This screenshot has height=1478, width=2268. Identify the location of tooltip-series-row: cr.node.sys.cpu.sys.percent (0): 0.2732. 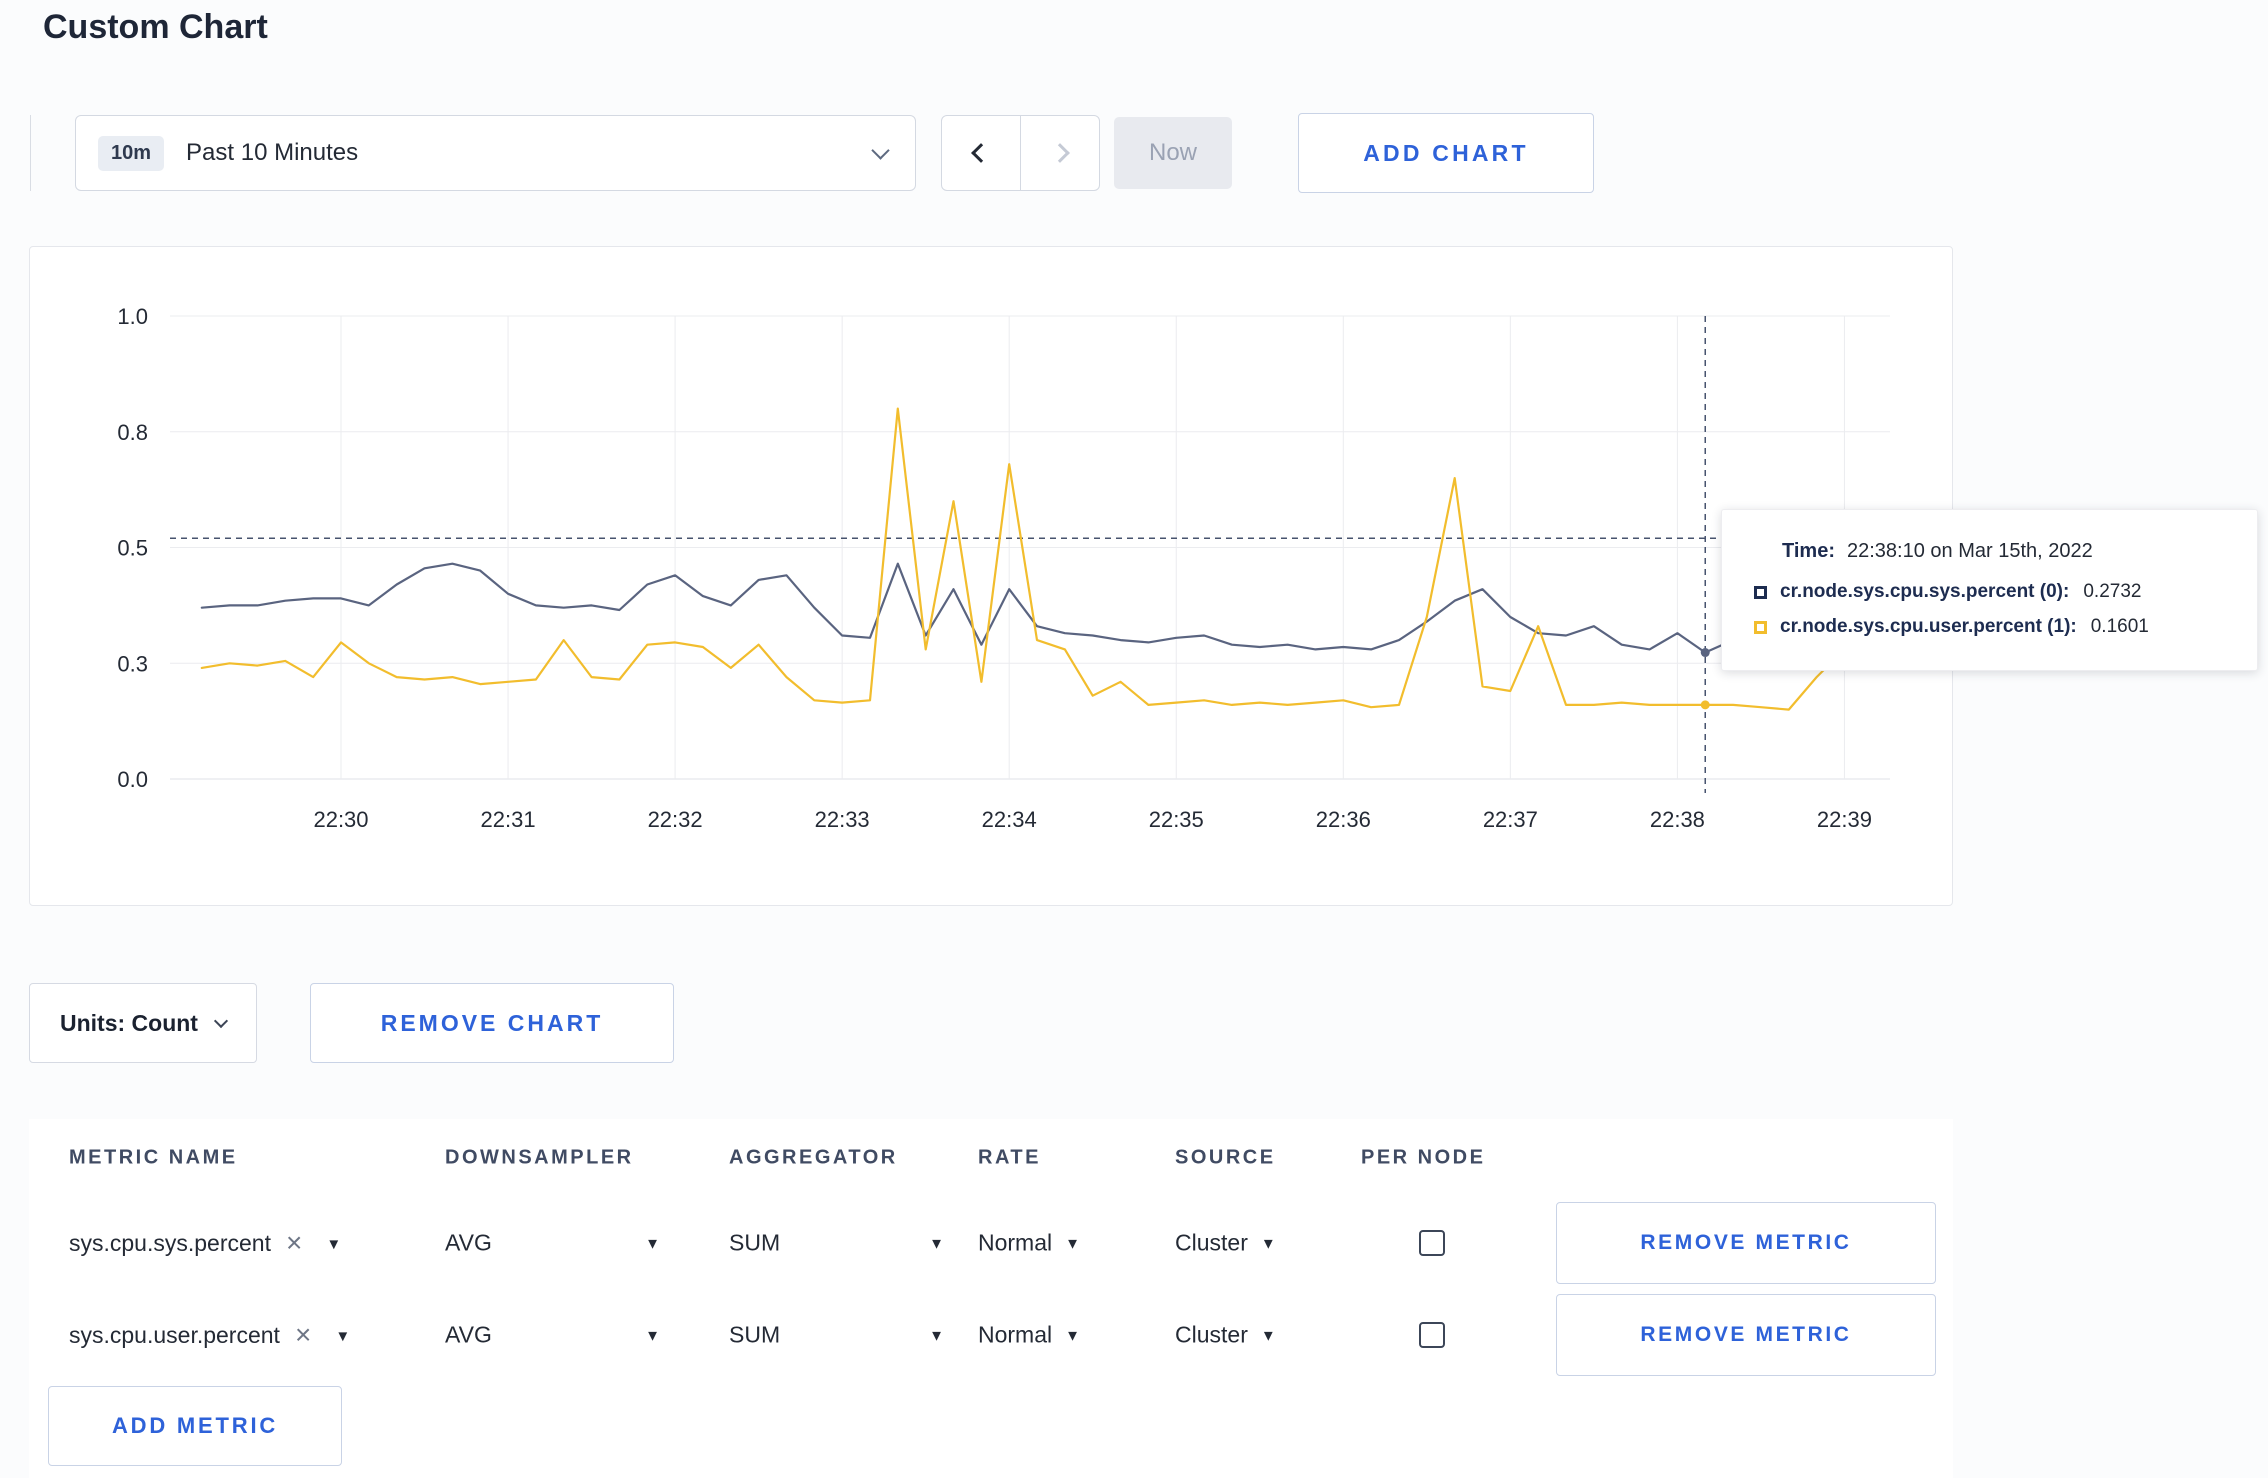
(1990, 592).